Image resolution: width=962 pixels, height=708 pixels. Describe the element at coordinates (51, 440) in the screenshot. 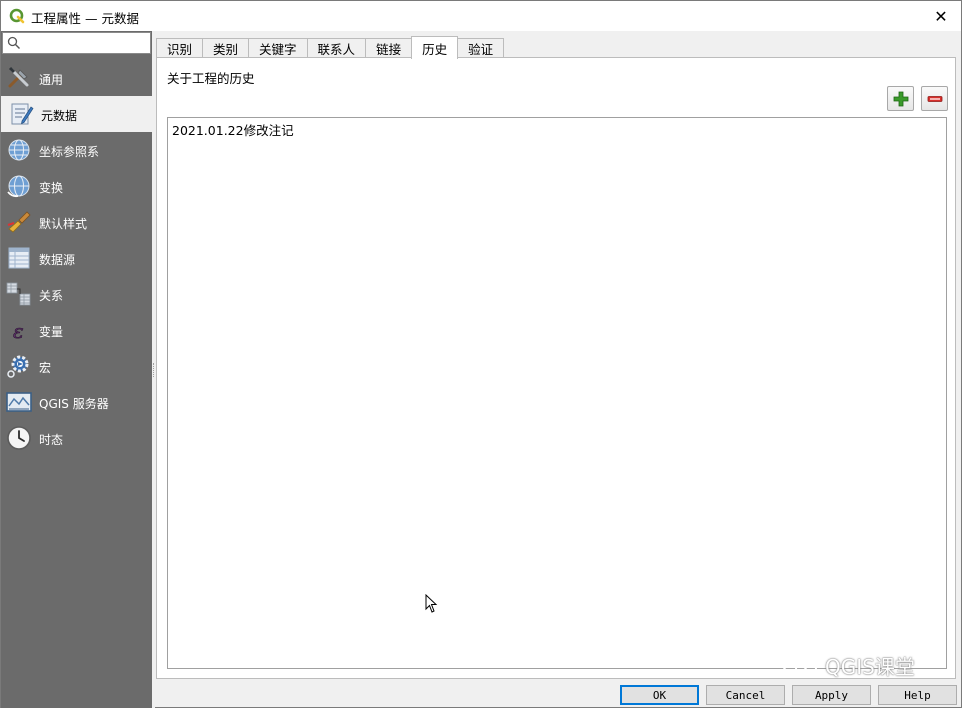

I see `sidebar-item-label: 时态` at that location.